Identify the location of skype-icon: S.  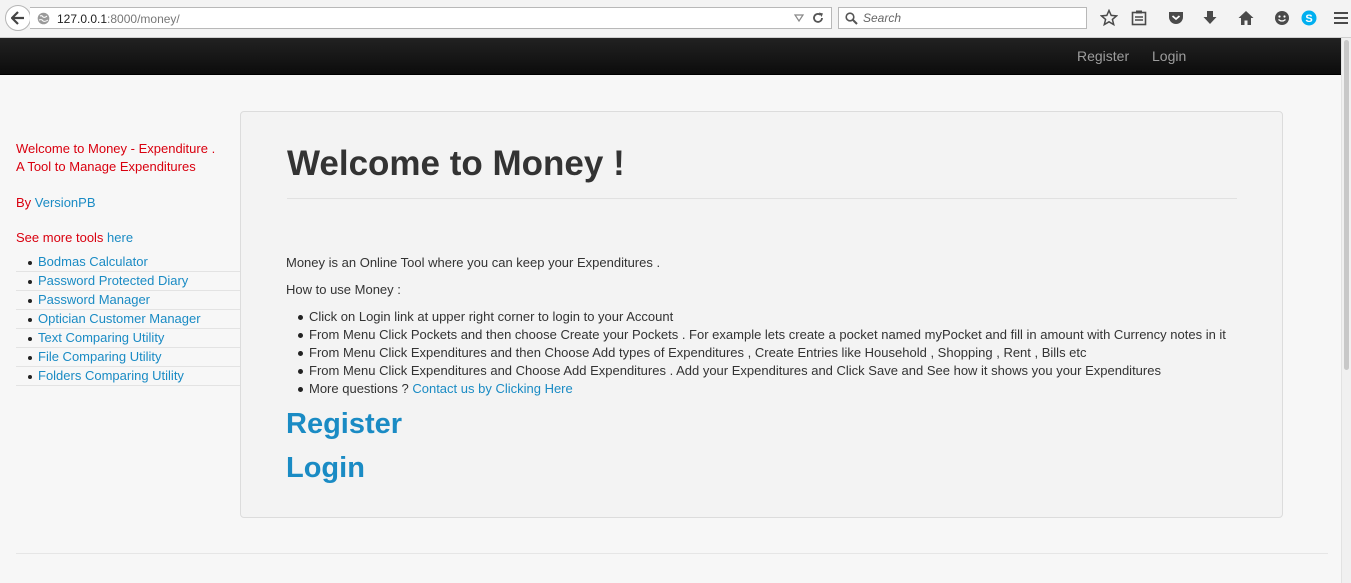
(1309, 18).